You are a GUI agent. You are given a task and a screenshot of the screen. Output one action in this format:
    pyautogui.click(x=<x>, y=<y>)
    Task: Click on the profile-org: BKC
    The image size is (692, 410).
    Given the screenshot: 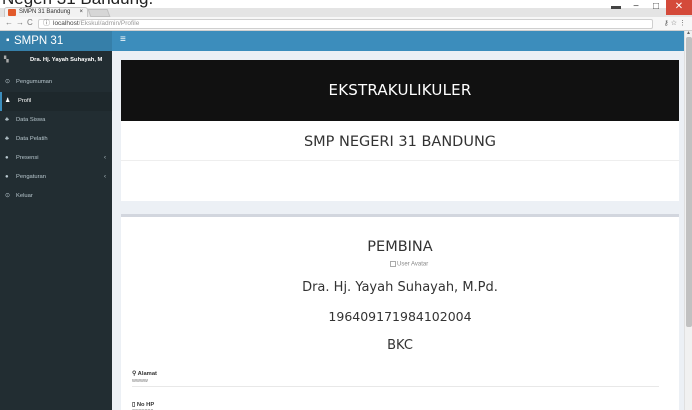 What is the action you would take?
    pyautogui.click(x=400, y=345)
    